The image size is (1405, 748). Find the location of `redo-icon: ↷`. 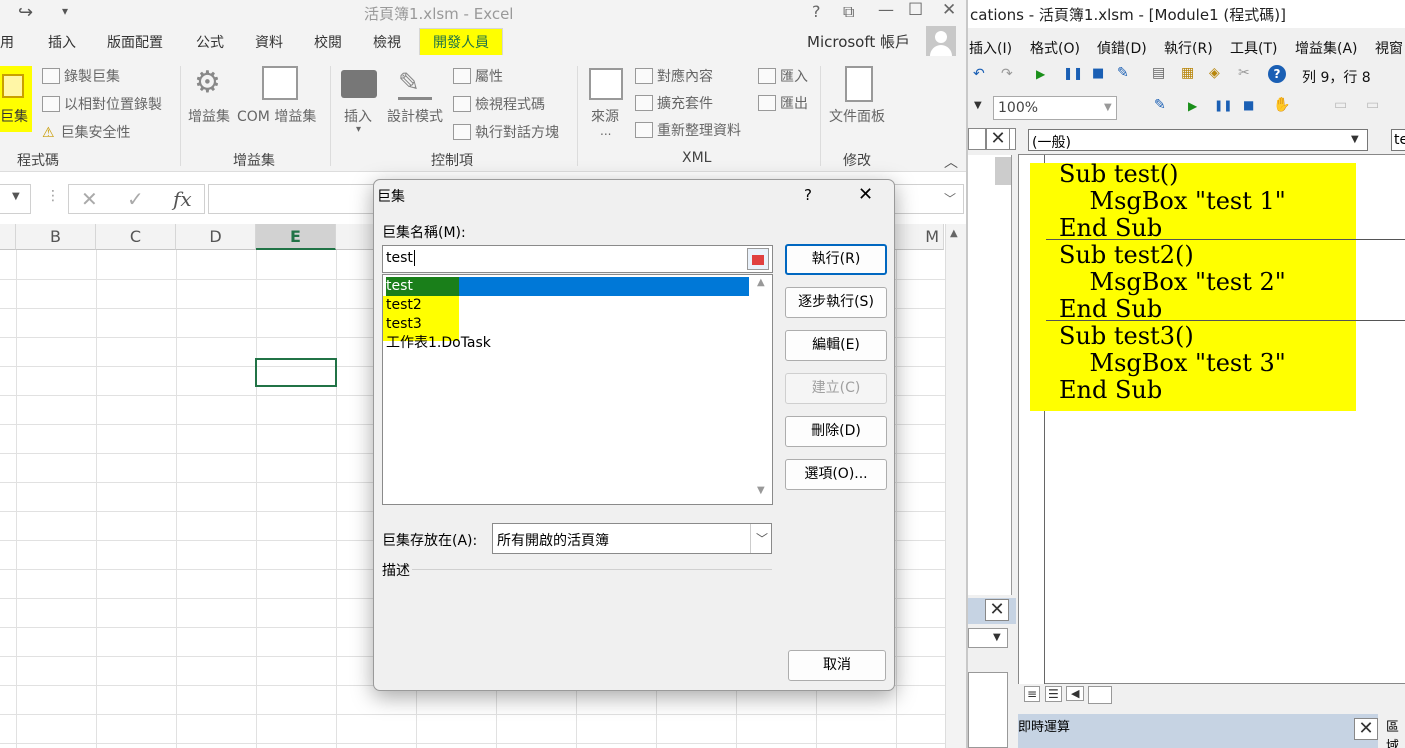

redo-icon: ↷ is located at coordinates (1007, 74).